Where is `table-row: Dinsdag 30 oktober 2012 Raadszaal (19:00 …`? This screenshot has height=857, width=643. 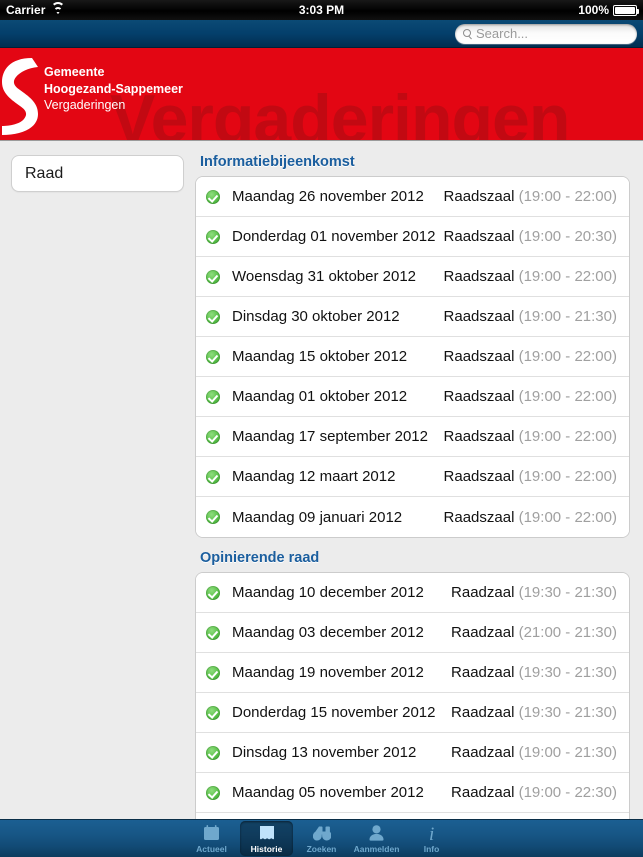 table-row: Dinsdag 30 oktober 2012 Raadszaal (19:00 … is located at coordinates (412, 317).